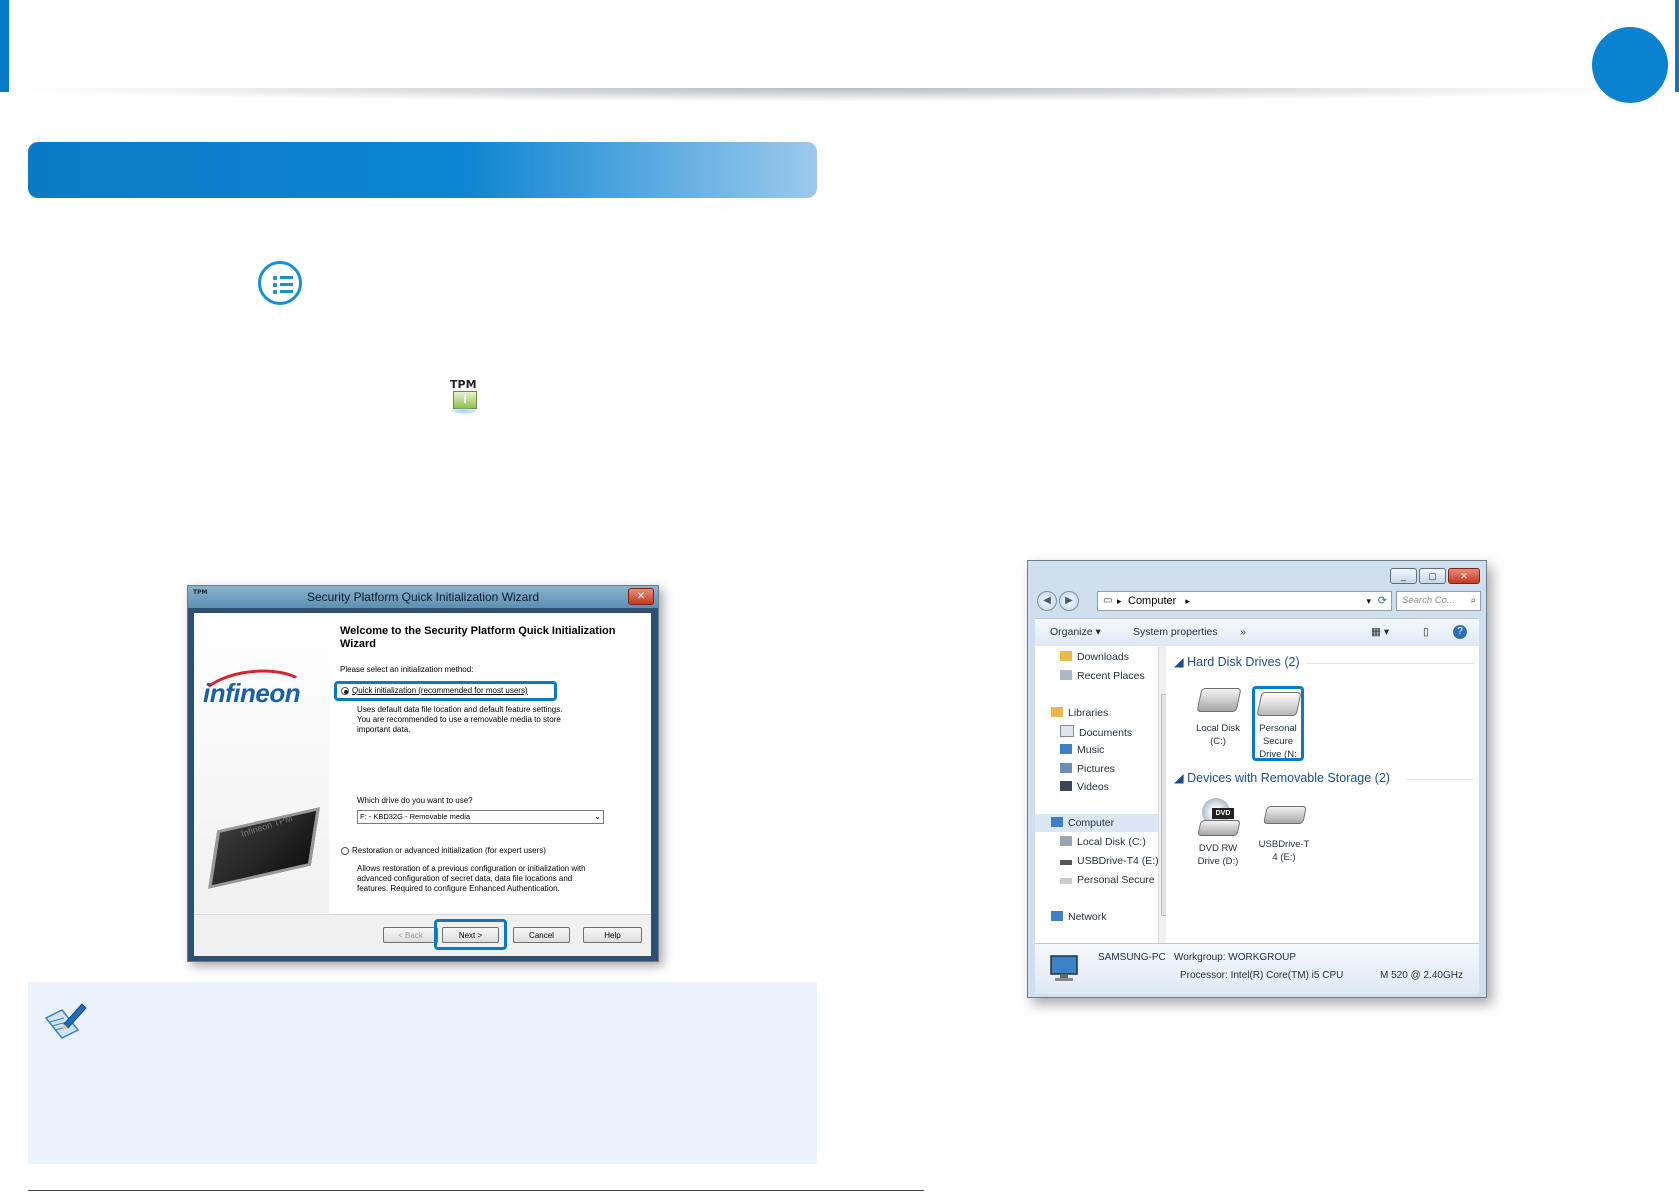 Image resolution: width=1679 pixels, height=1192 pixels. What do you see at coordinates (470, 935) in the screenshot?
I see `next-button: Next >` at bounding box center [470, 935].